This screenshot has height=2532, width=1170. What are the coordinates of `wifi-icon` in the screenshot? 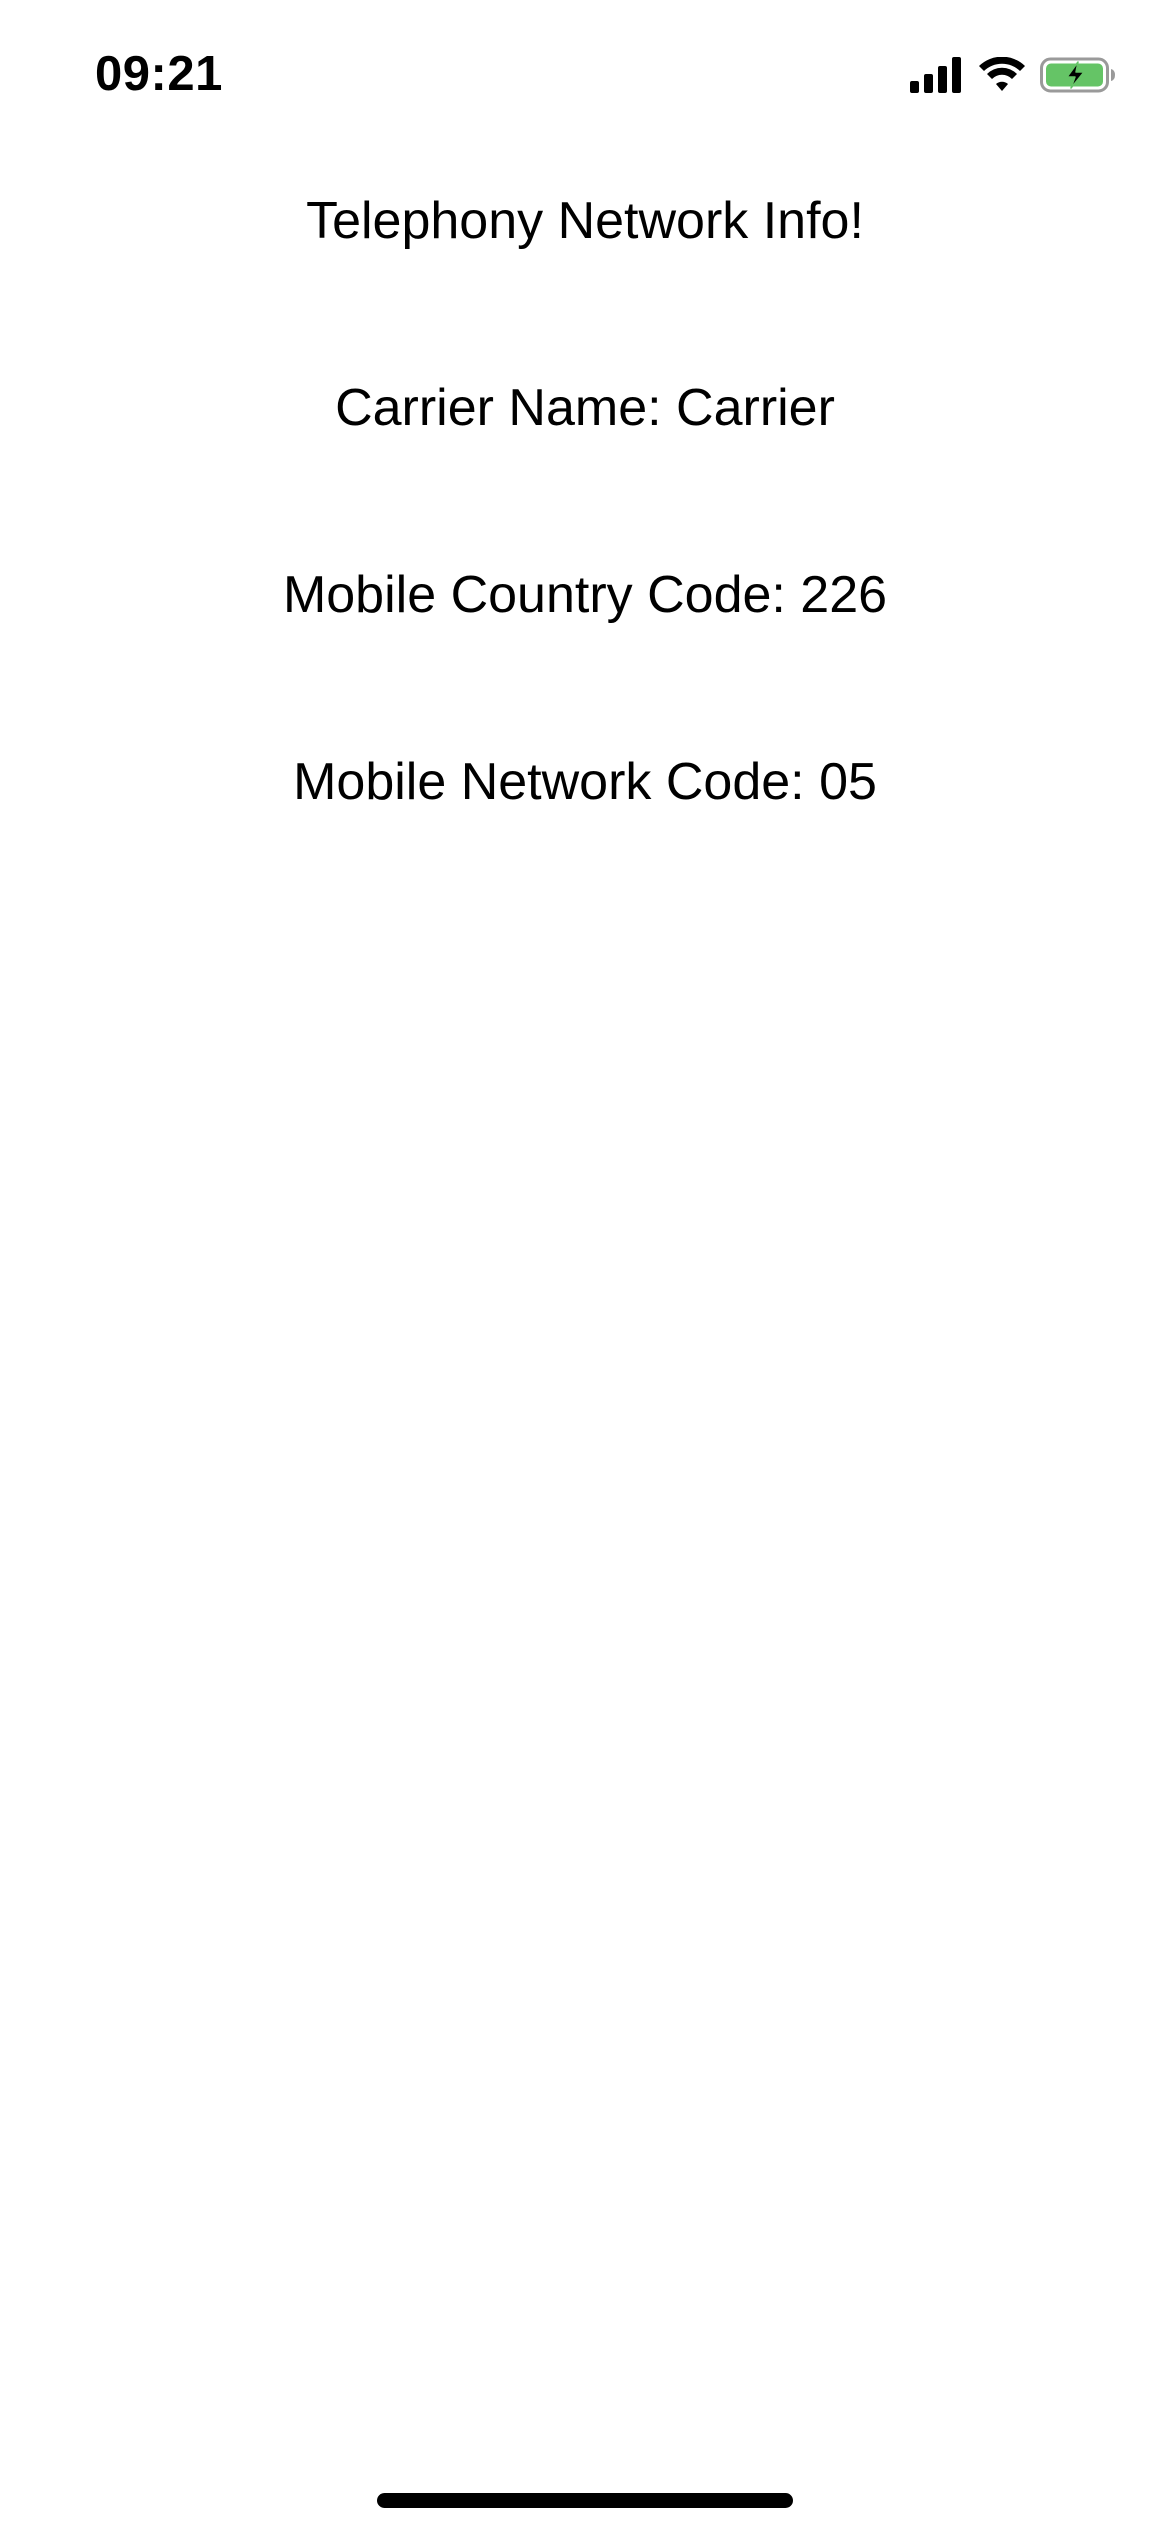 It's located at (1002, 74).